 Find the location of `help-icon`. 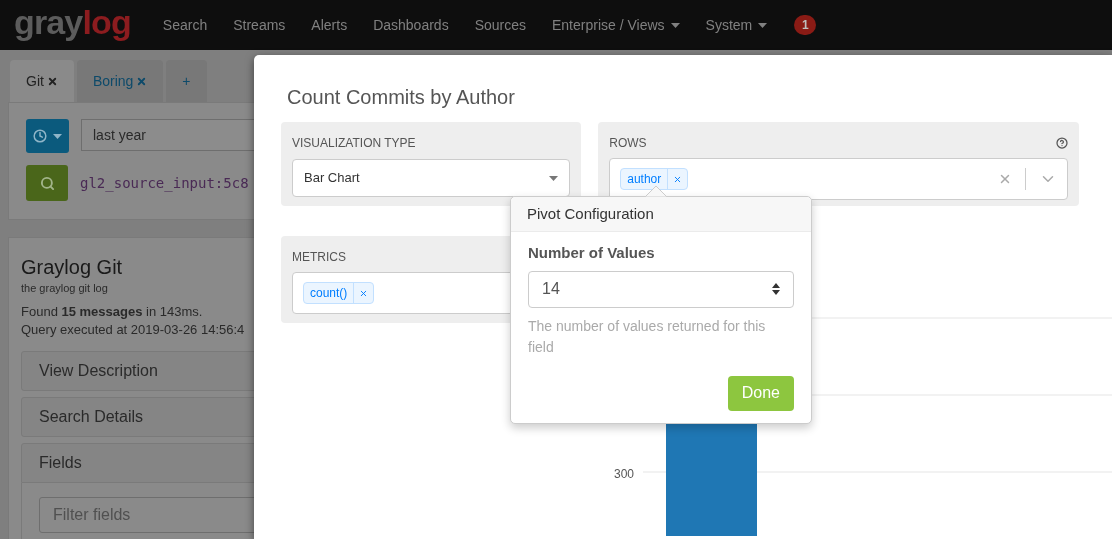

help-icon is located at coordinates (1062, 143).